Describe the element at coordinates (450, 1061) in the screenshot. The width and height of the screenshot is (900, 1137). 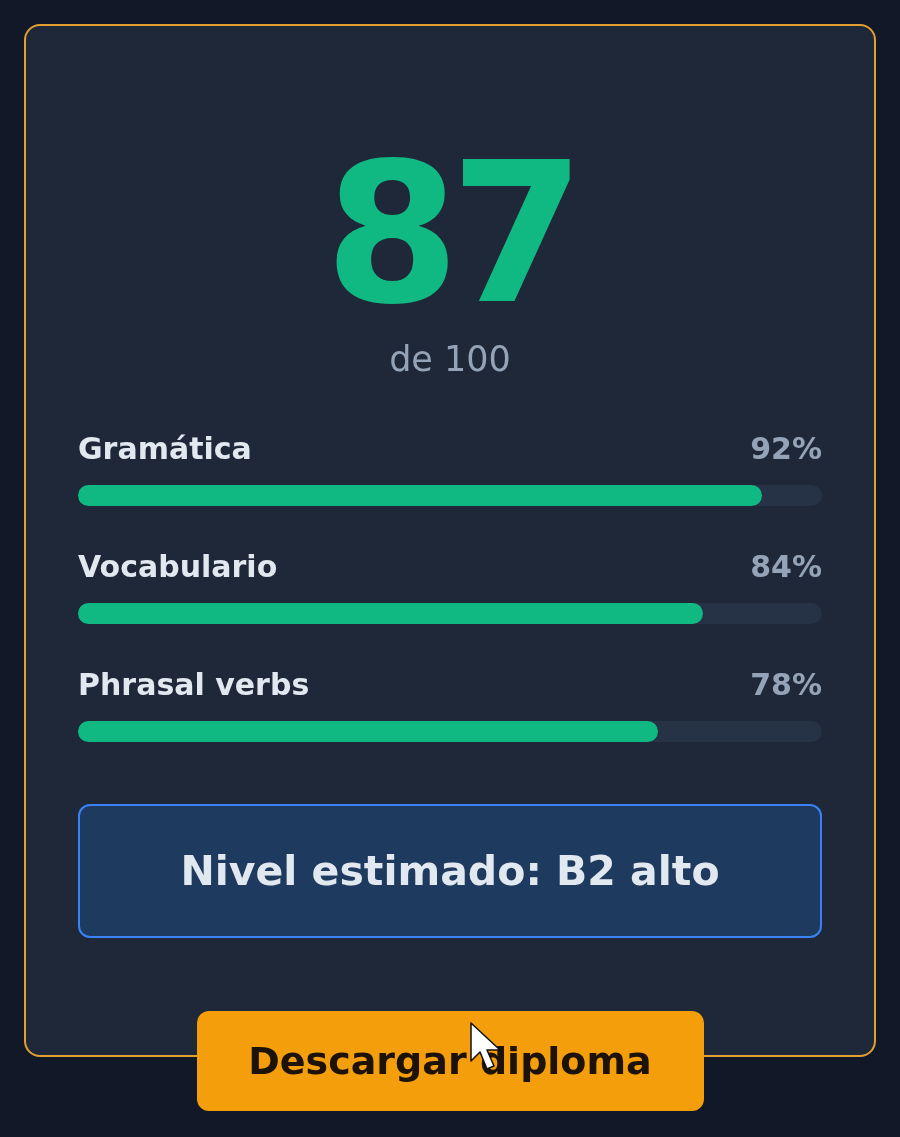
I see `download-button: Descargar diploma` at that location.